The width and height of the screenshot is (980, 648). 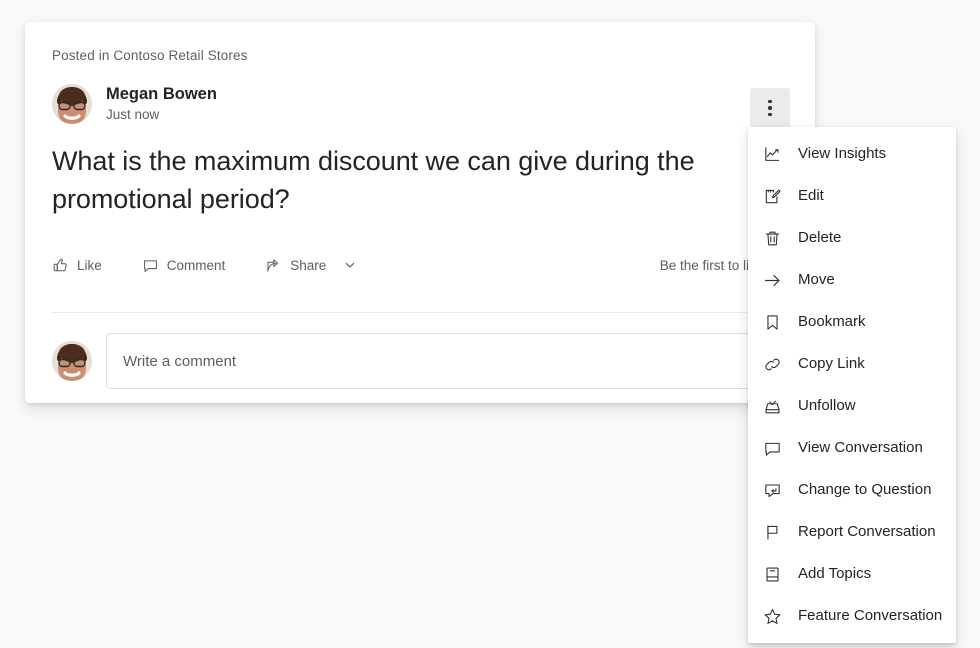 What do you see at coordinates (835, 573) in the screenshot?
I see `menu-item-label: Add Topics` at bounding box center [835, 573].